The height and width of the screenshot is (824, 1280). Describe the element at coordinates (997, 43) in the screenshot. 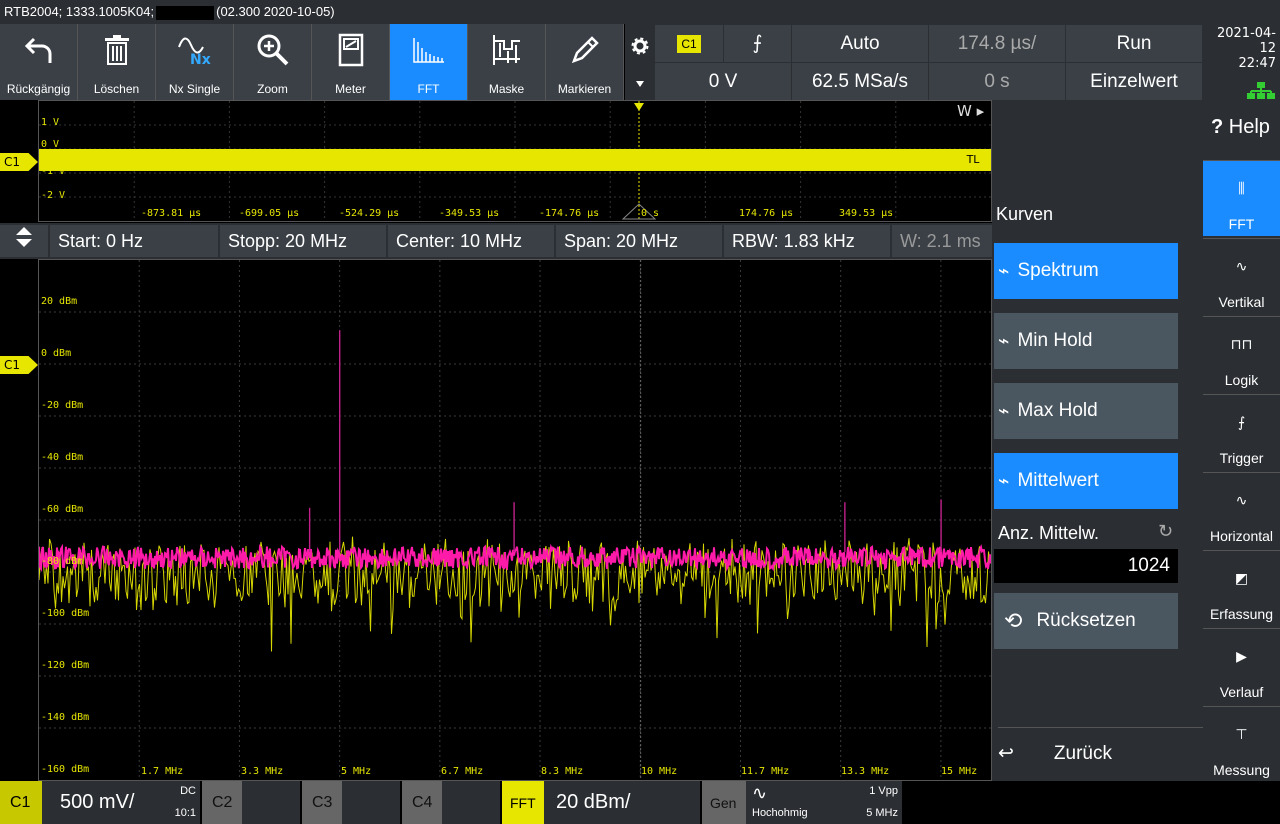

I see `timebase: 174.8 µs/` at that location.